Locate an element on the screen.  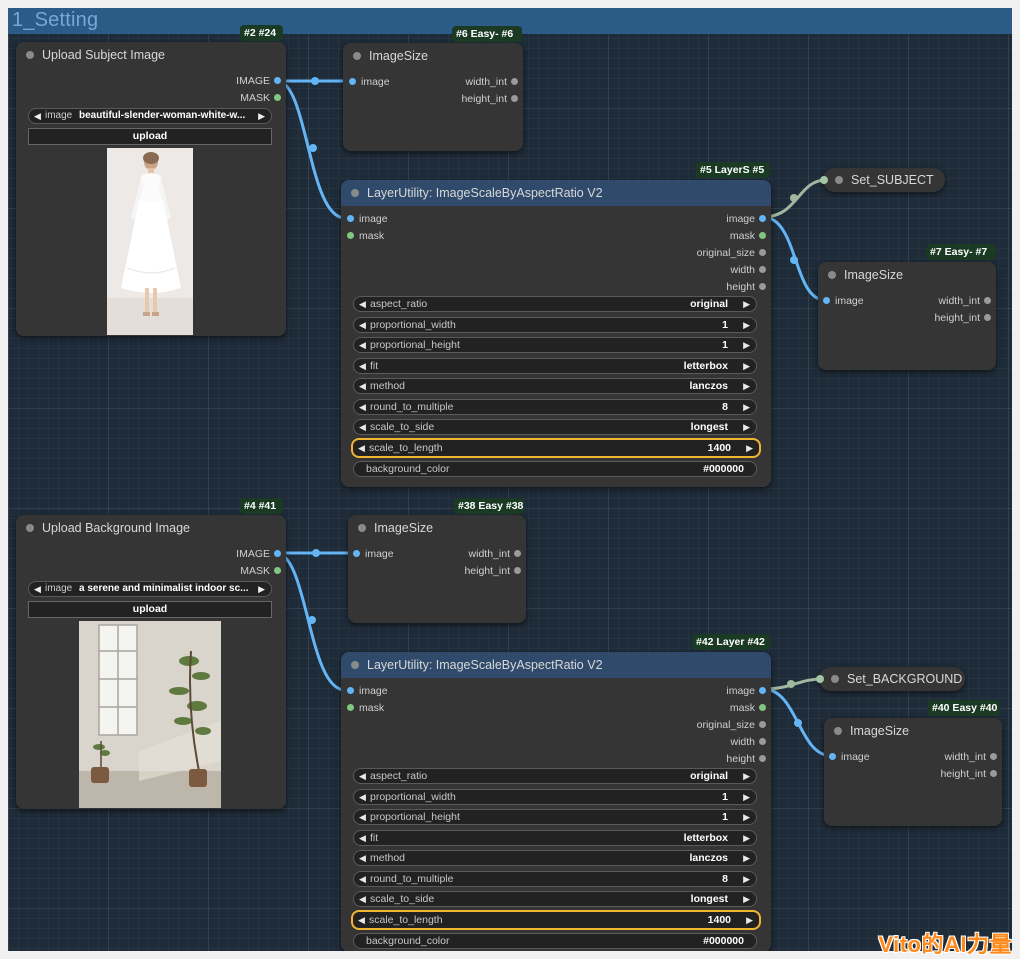
node-imagesize-38: ImageSize image width_int height_int is located at coordinates (437, 569).